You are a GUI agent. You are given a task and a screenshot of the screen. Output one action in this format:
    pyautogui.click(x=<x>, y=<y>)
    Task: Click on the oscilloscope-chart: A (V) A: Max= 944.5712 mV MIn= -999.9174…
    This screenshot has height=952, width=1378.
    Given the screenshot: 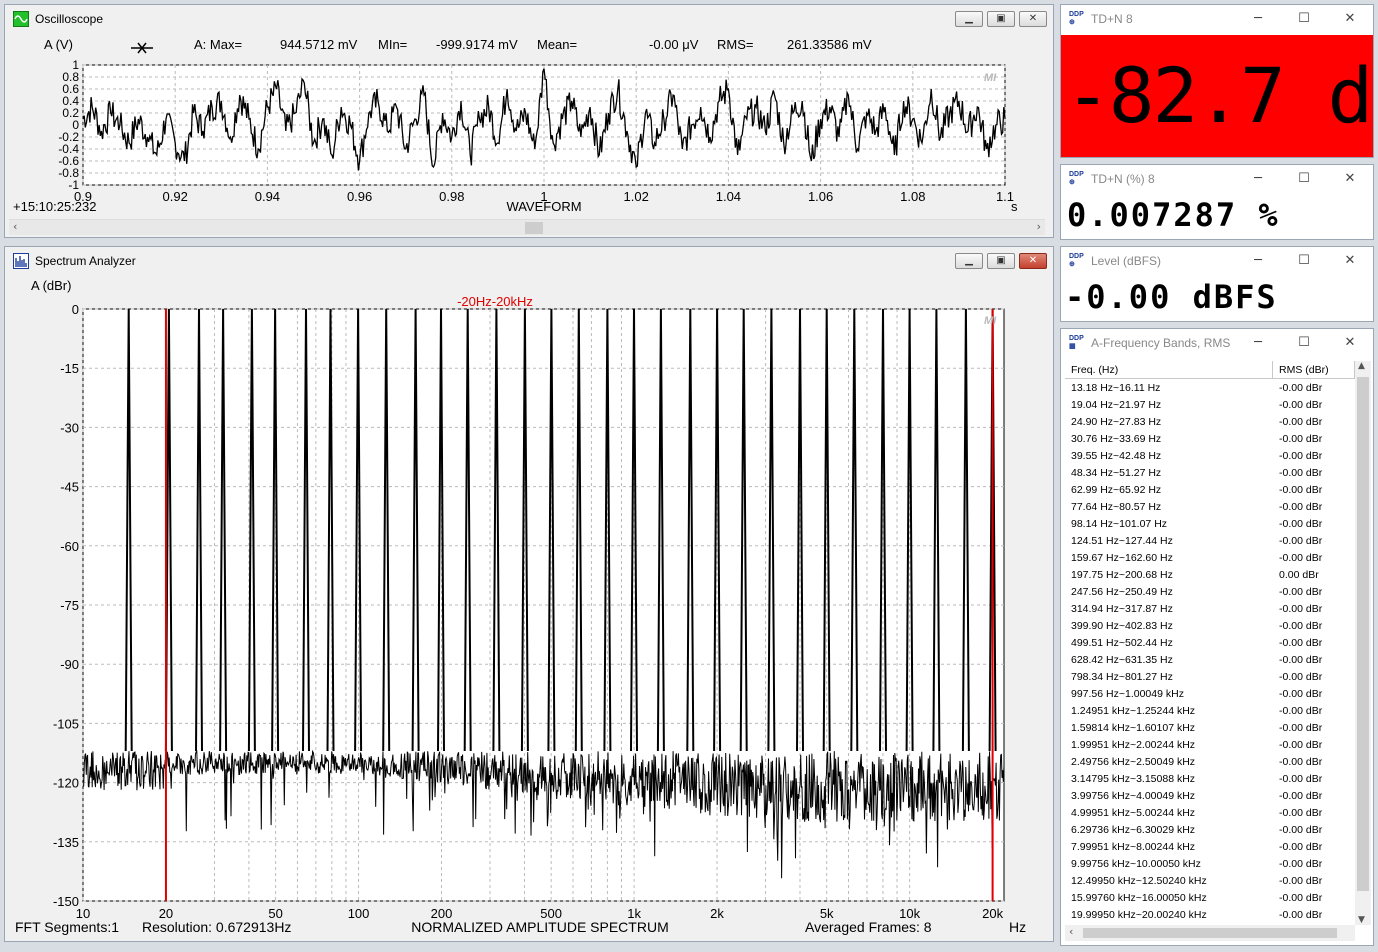 What is the action you would take?
    pyautogui.click(x=529, y=128)
    